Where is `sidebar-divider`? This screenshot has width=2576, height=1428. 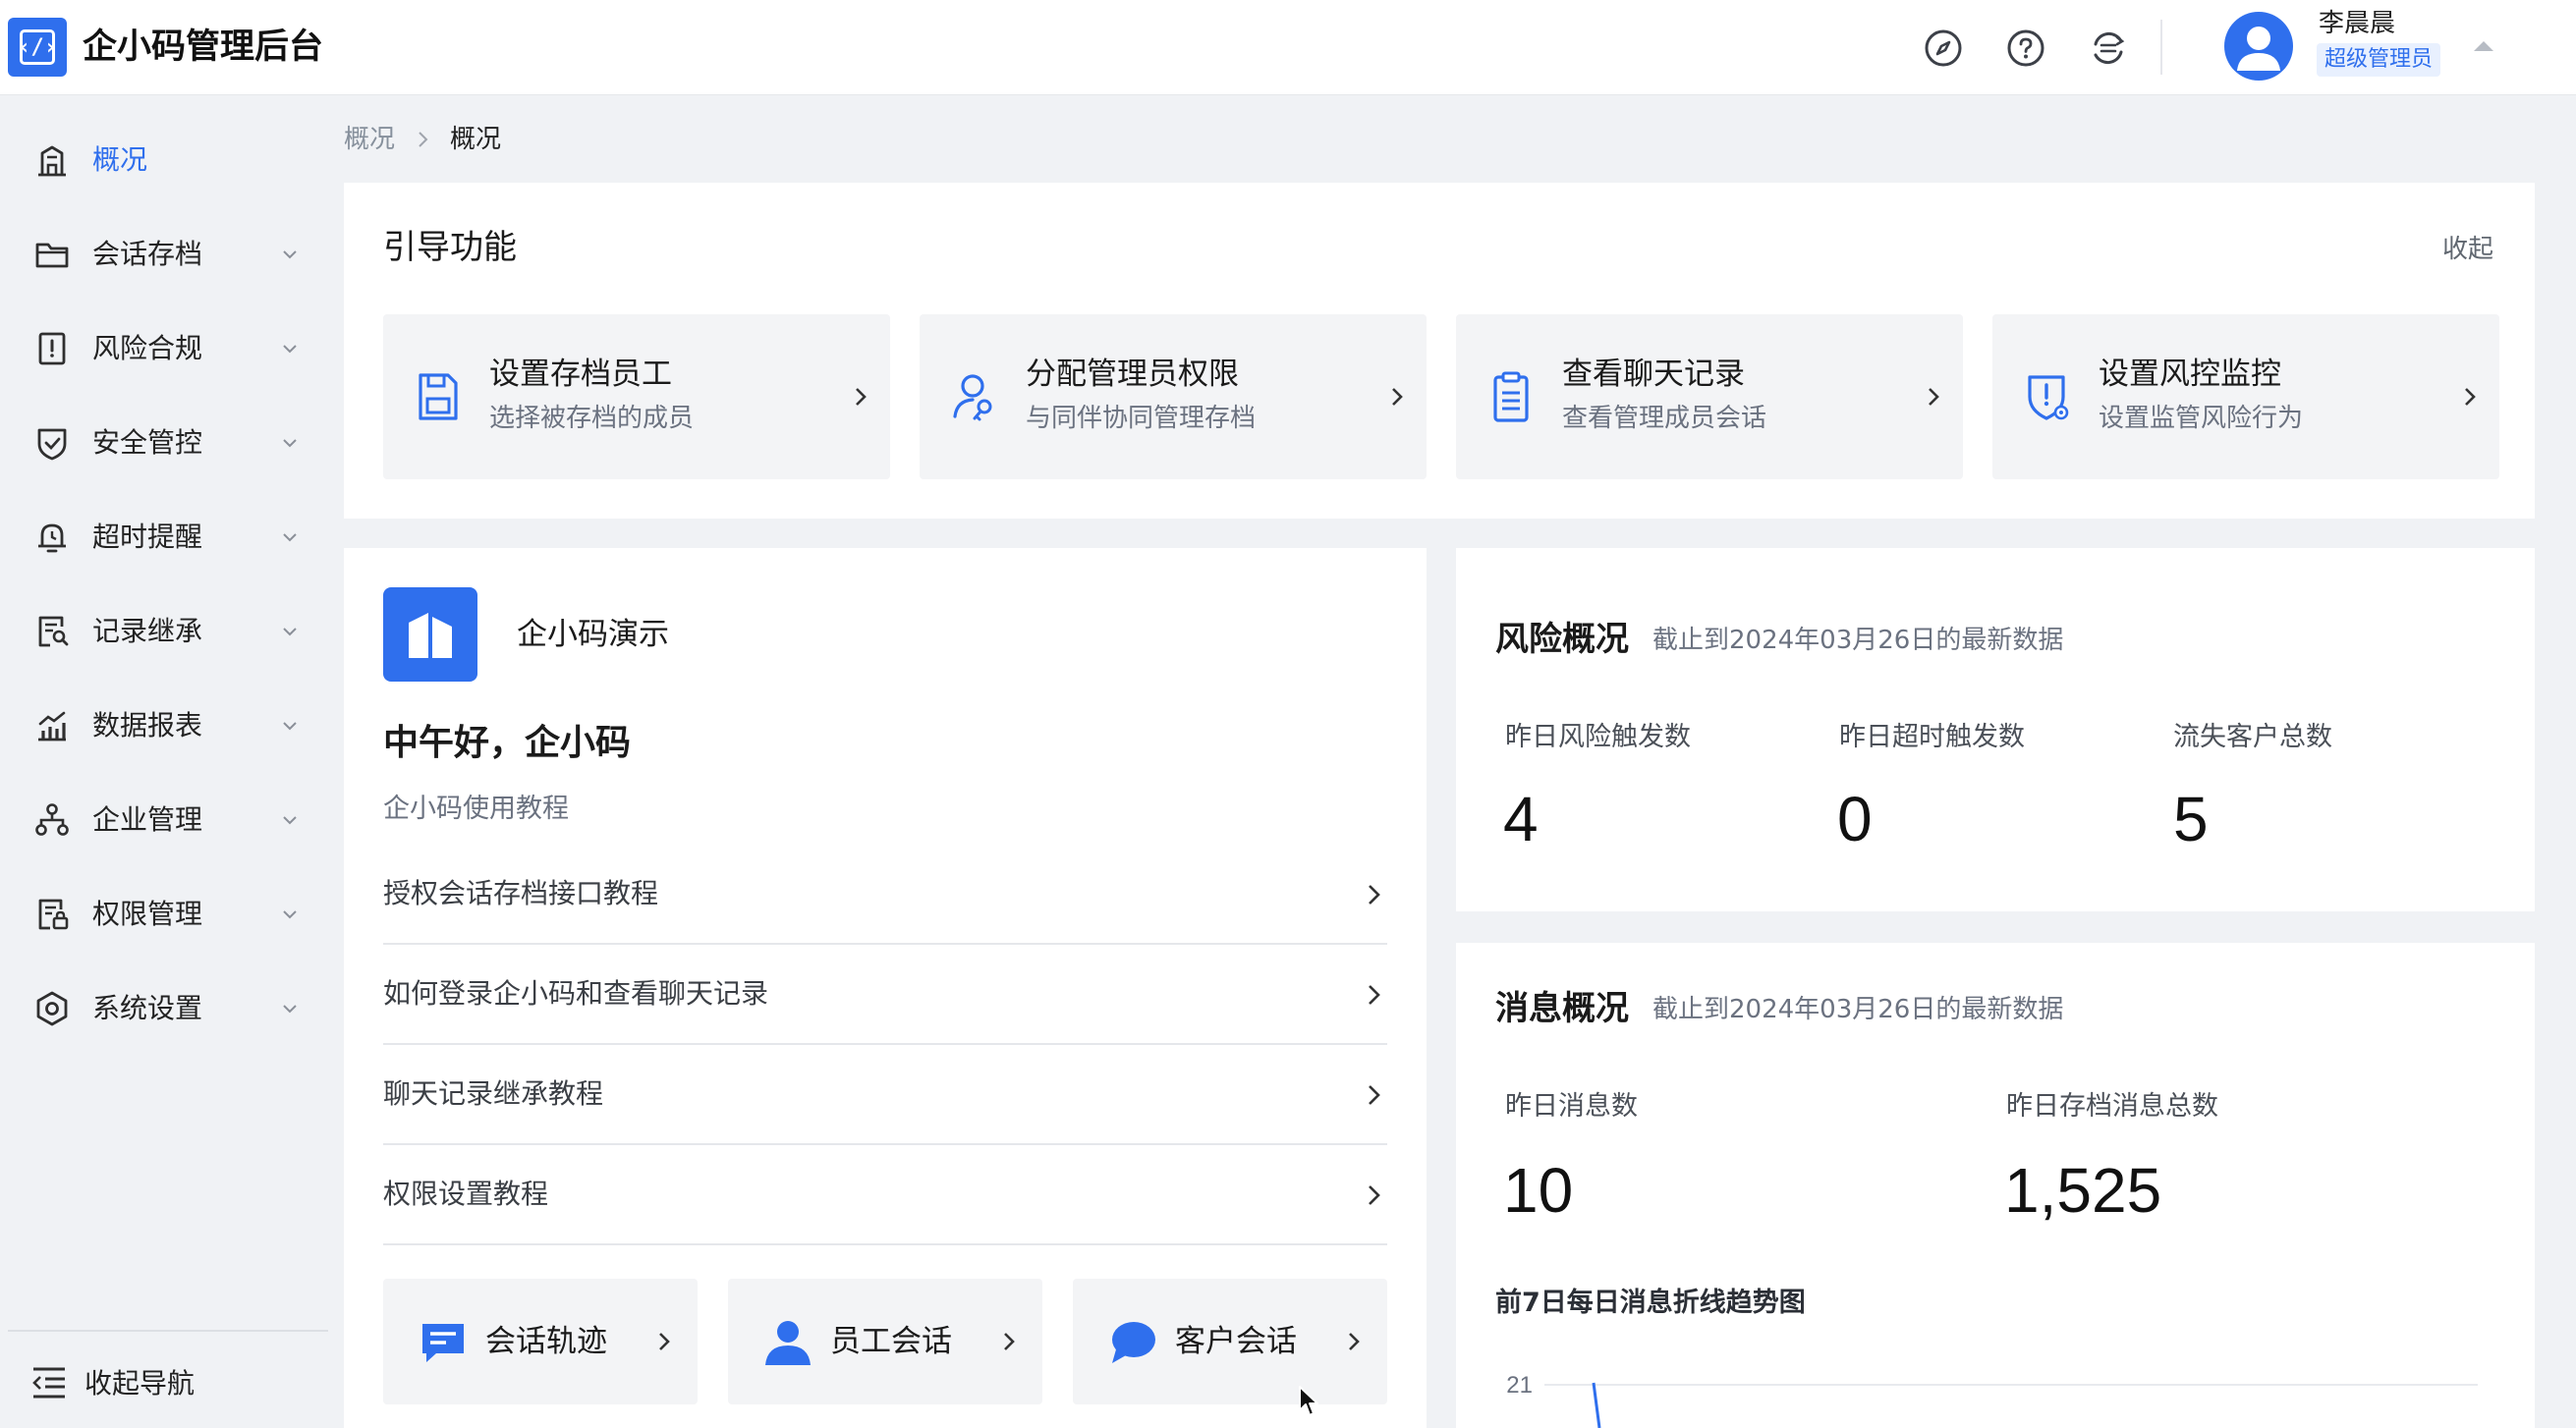
sidebar-divider is located at coordinates (168, 1331).